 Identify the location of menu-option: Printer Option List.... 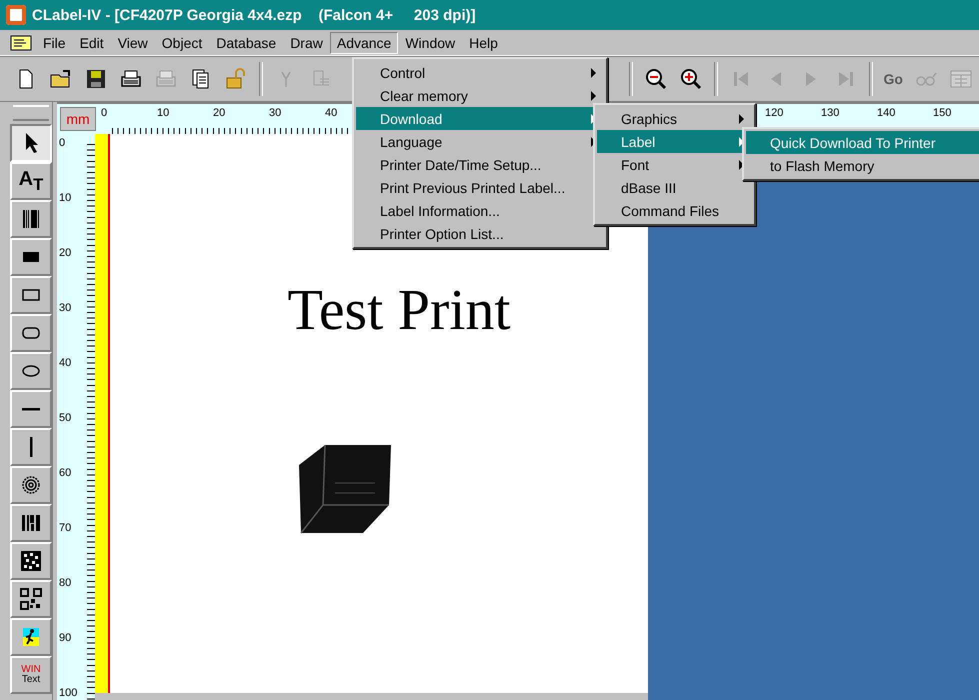
(480, 233).